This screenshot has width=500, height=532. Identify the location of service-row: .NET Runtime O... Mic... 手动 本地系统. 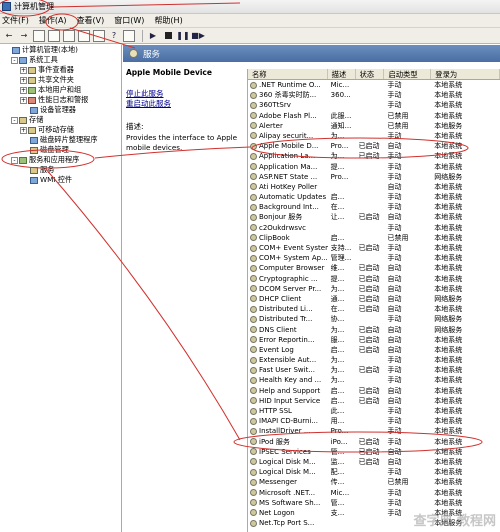
(374, 85).